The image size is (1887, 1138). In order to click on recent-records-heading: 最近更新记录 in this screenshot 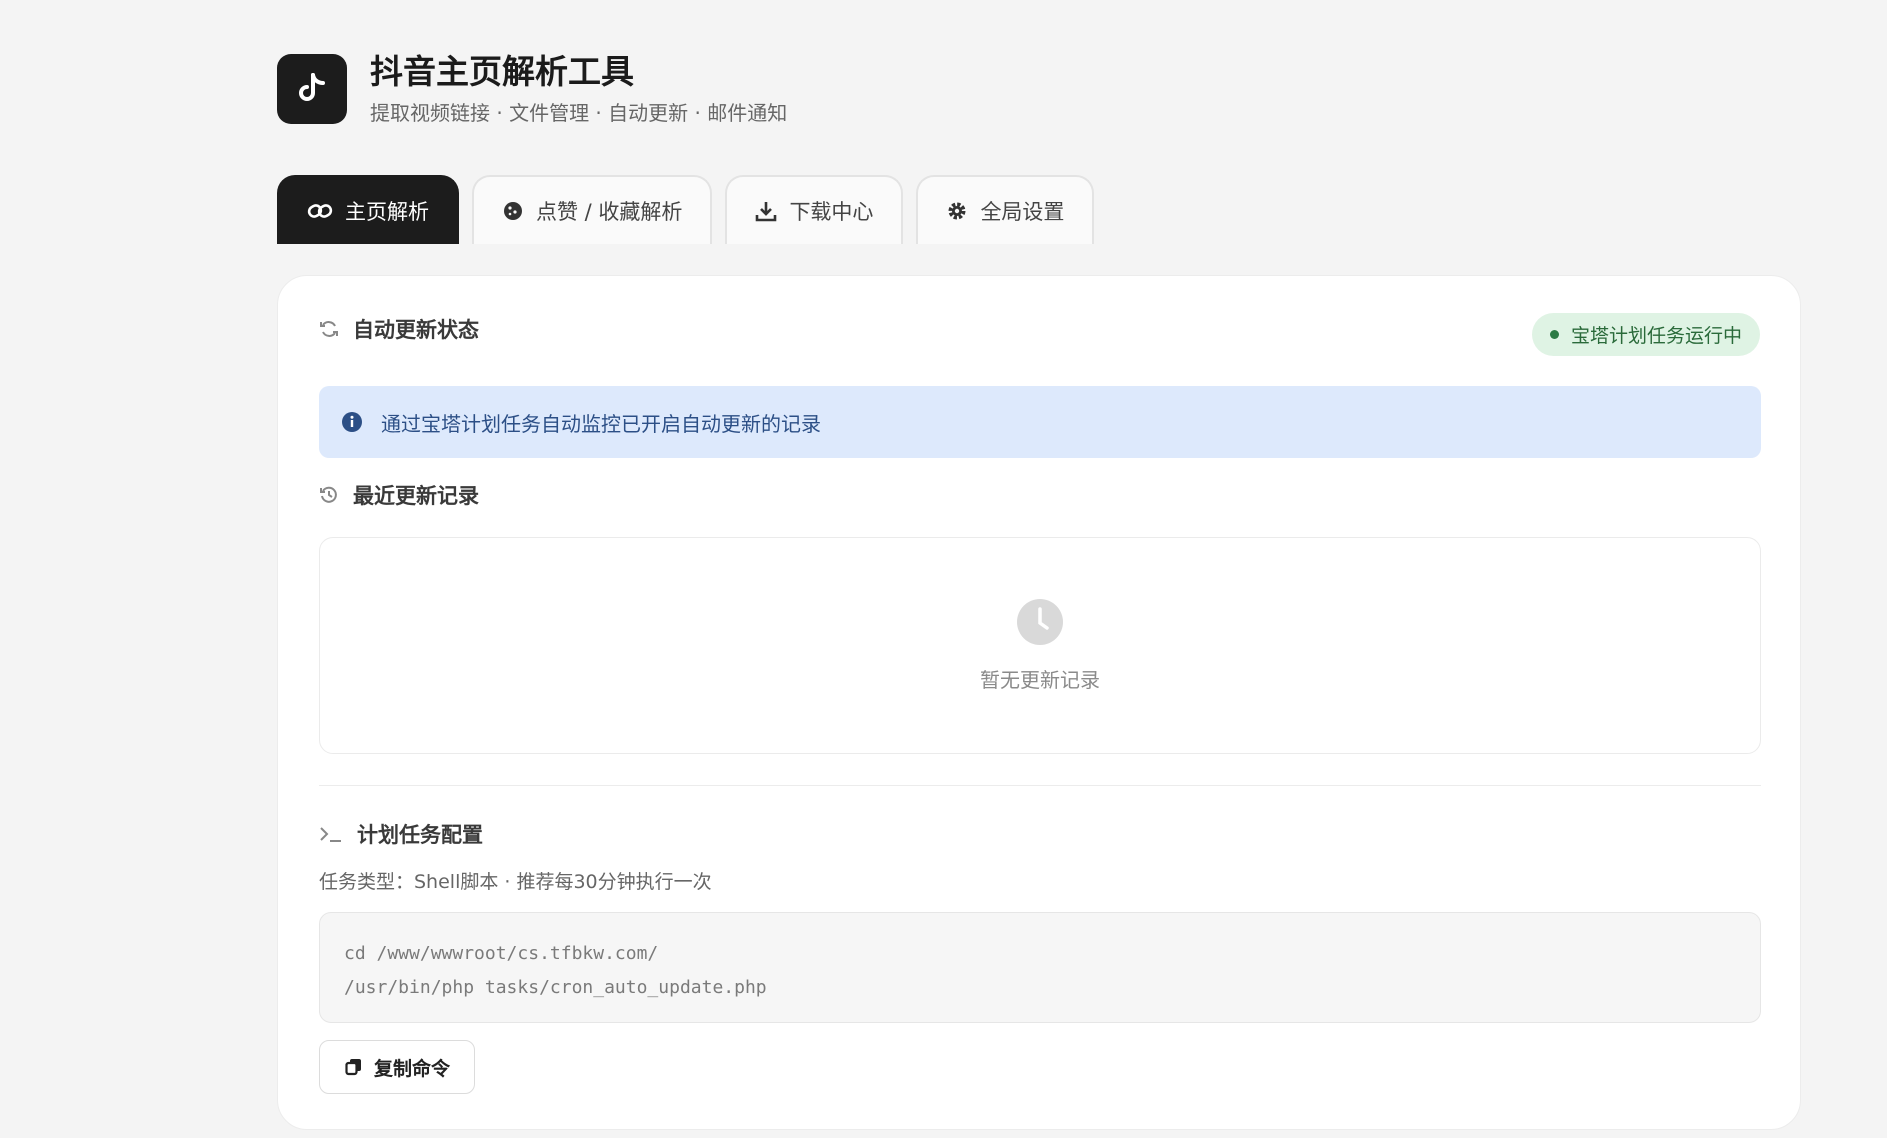, I will do `click(399, 495)`.